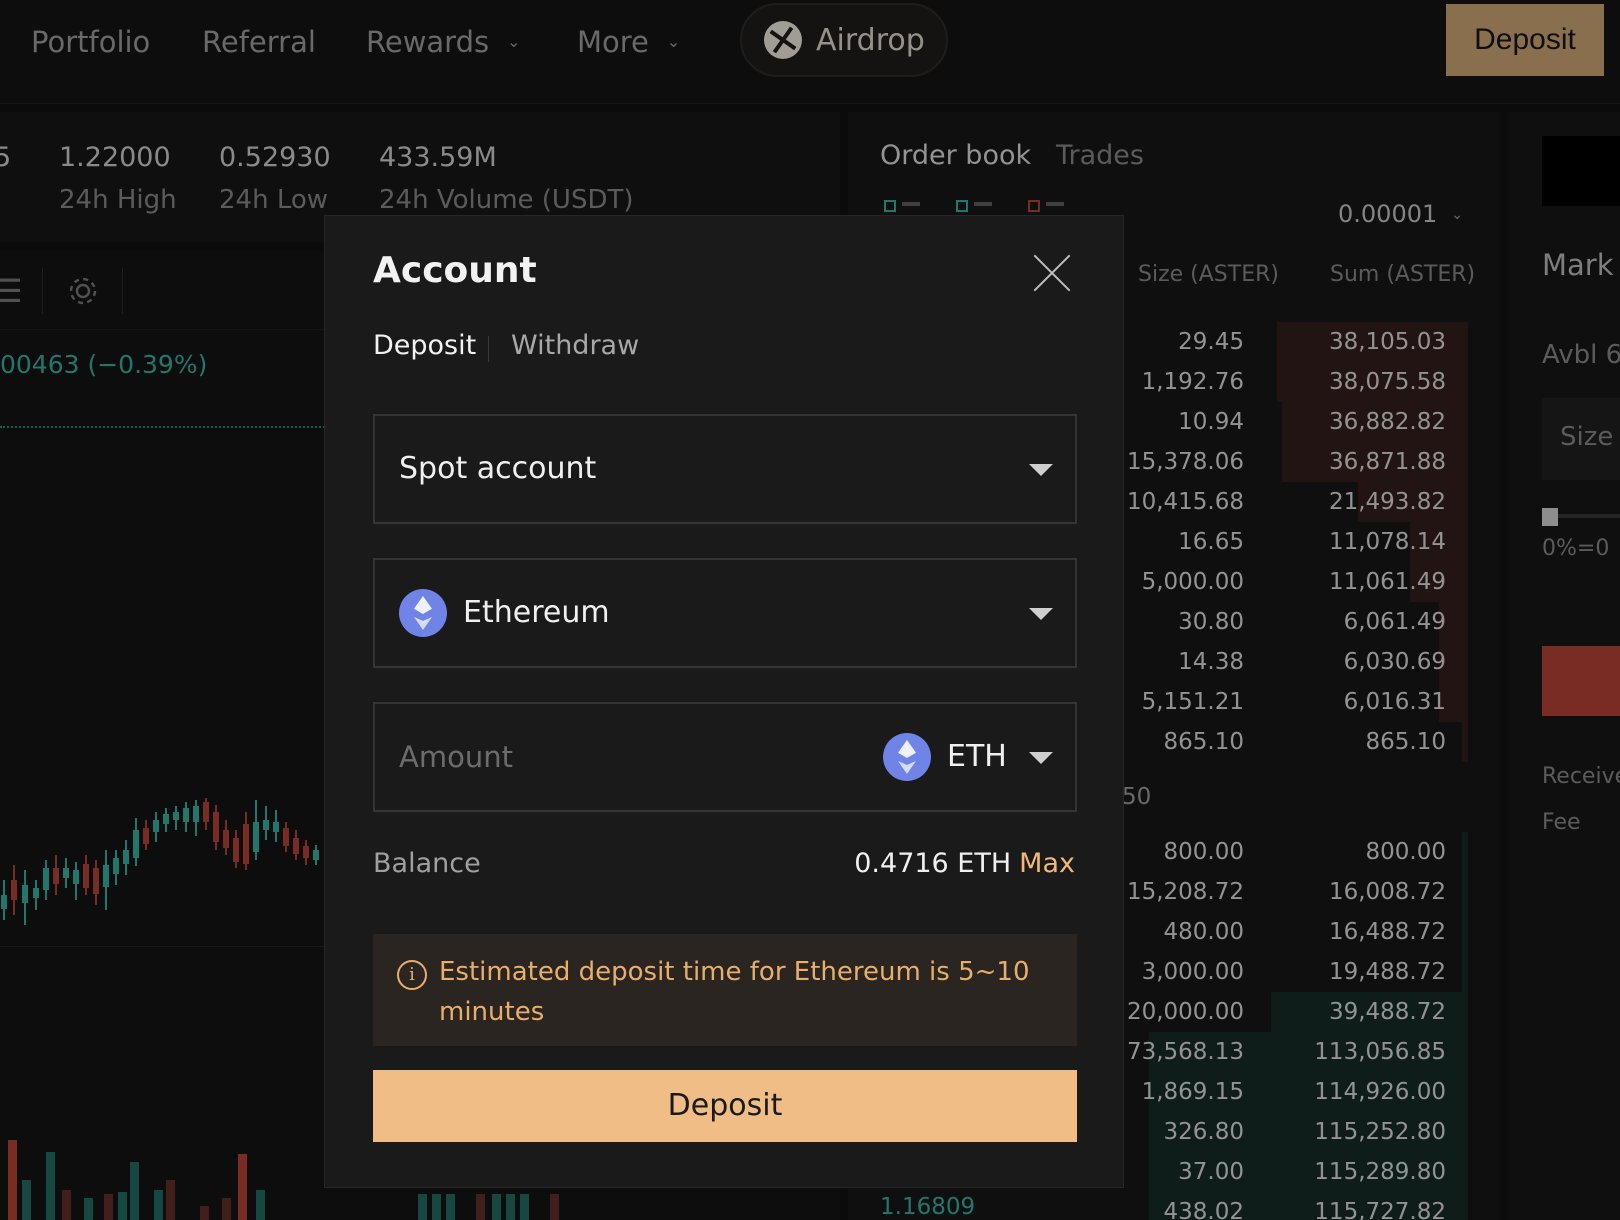 This screenshot has height=1220, width=1620. I want to click on amount-field: ETH, so click(725, 757).